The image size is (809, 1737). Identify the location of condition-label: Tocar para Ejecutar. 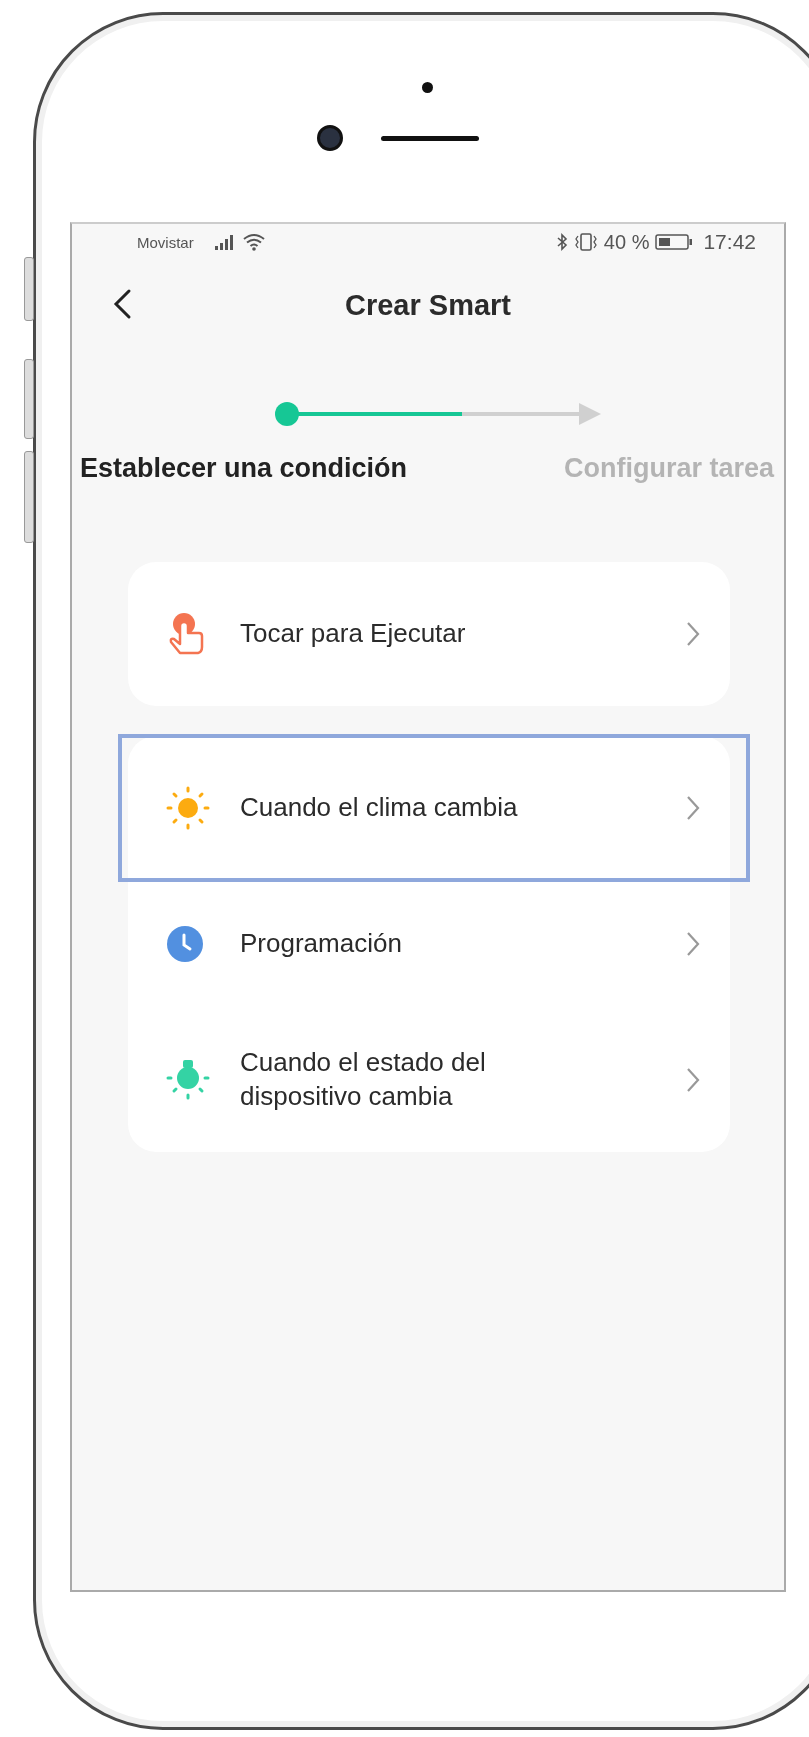
(353, 634).